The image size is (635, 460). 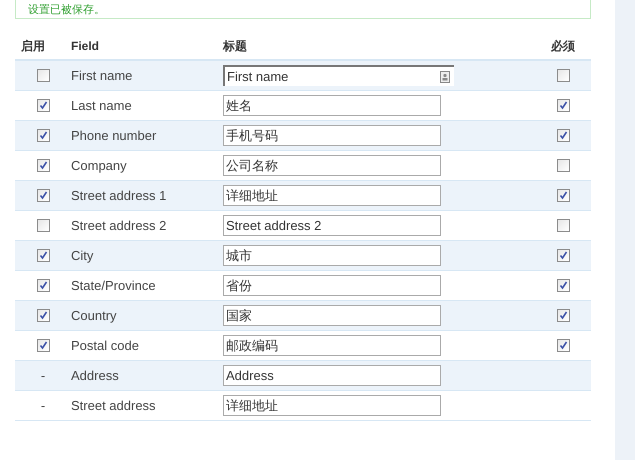 I want to click on field-name: Street address 1, so click(x=119, y=195).